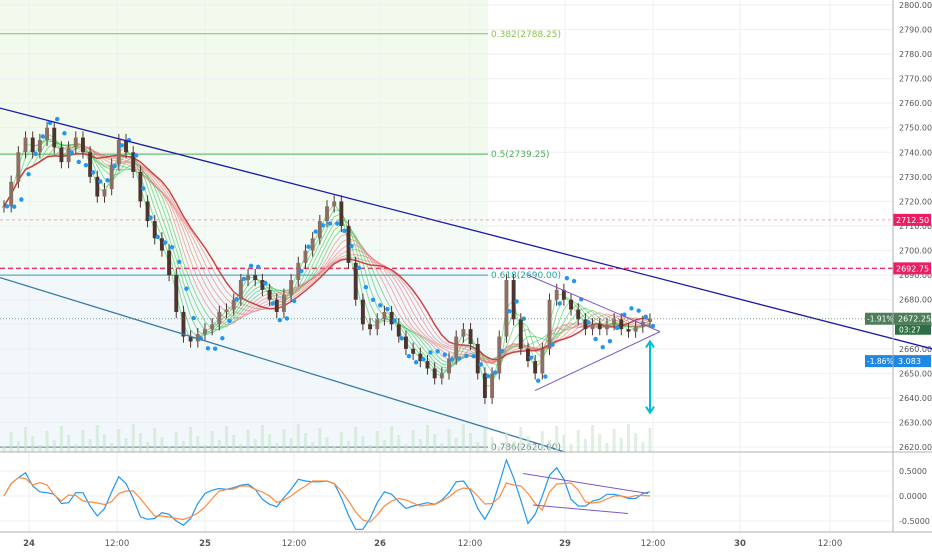  What do you see at coordinates (565, 544) in the screenshot?
I see `x-tick-label: 29` at bounding box center [565, 544].